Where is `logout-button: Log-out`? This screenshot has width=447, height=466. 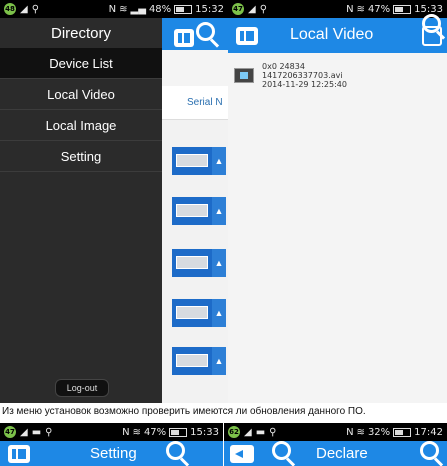 logout-button: Log-out is located at coordinates (82, 388).